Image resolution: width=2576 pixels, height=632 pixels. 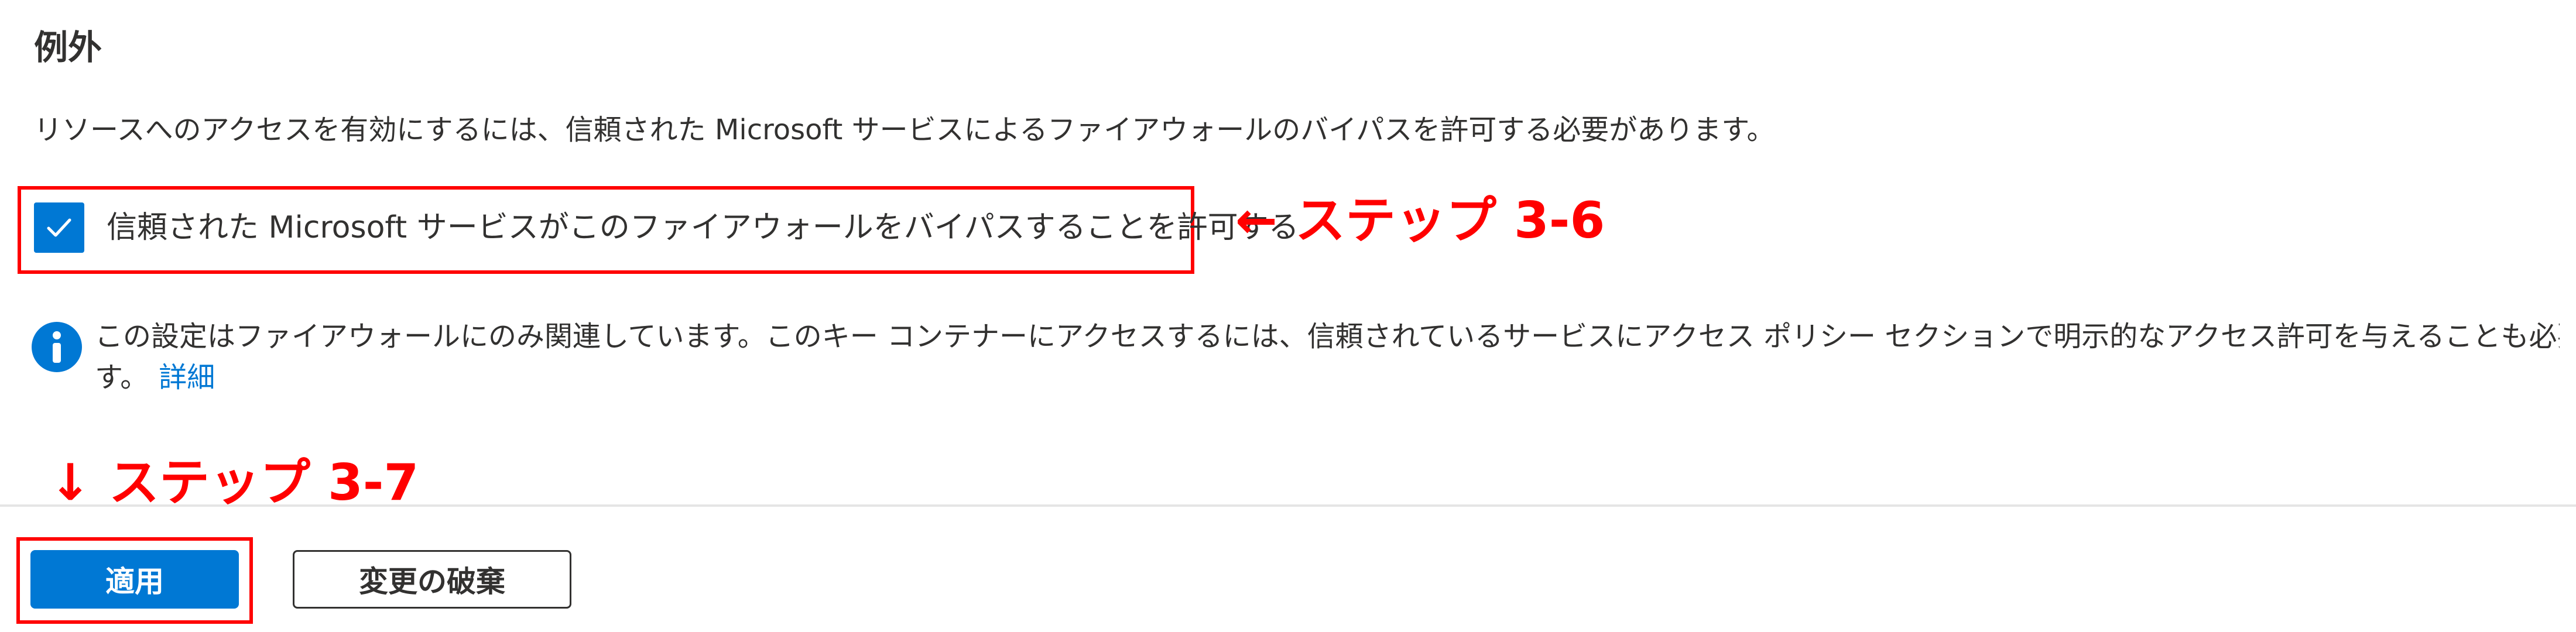 I want to click on info-message-line-2-text: す。, so click(x=122, y=377).